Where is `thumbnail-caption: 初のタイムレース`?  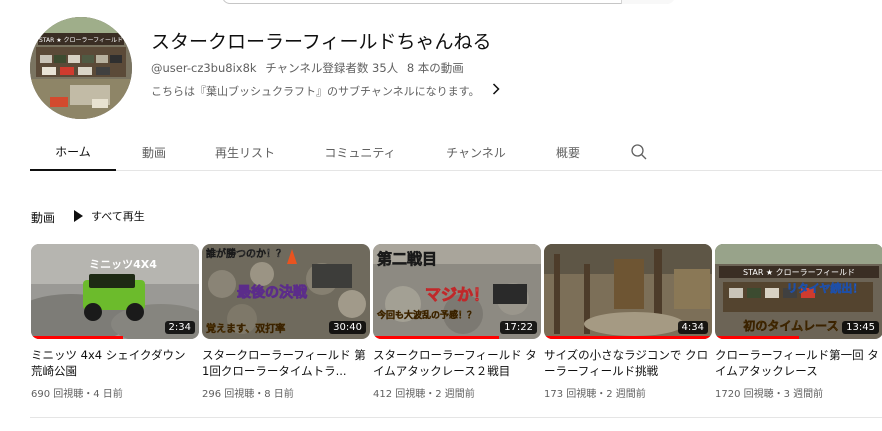 thumbnail-caption: 初のタイムレース is located at coordinates (790, 325).